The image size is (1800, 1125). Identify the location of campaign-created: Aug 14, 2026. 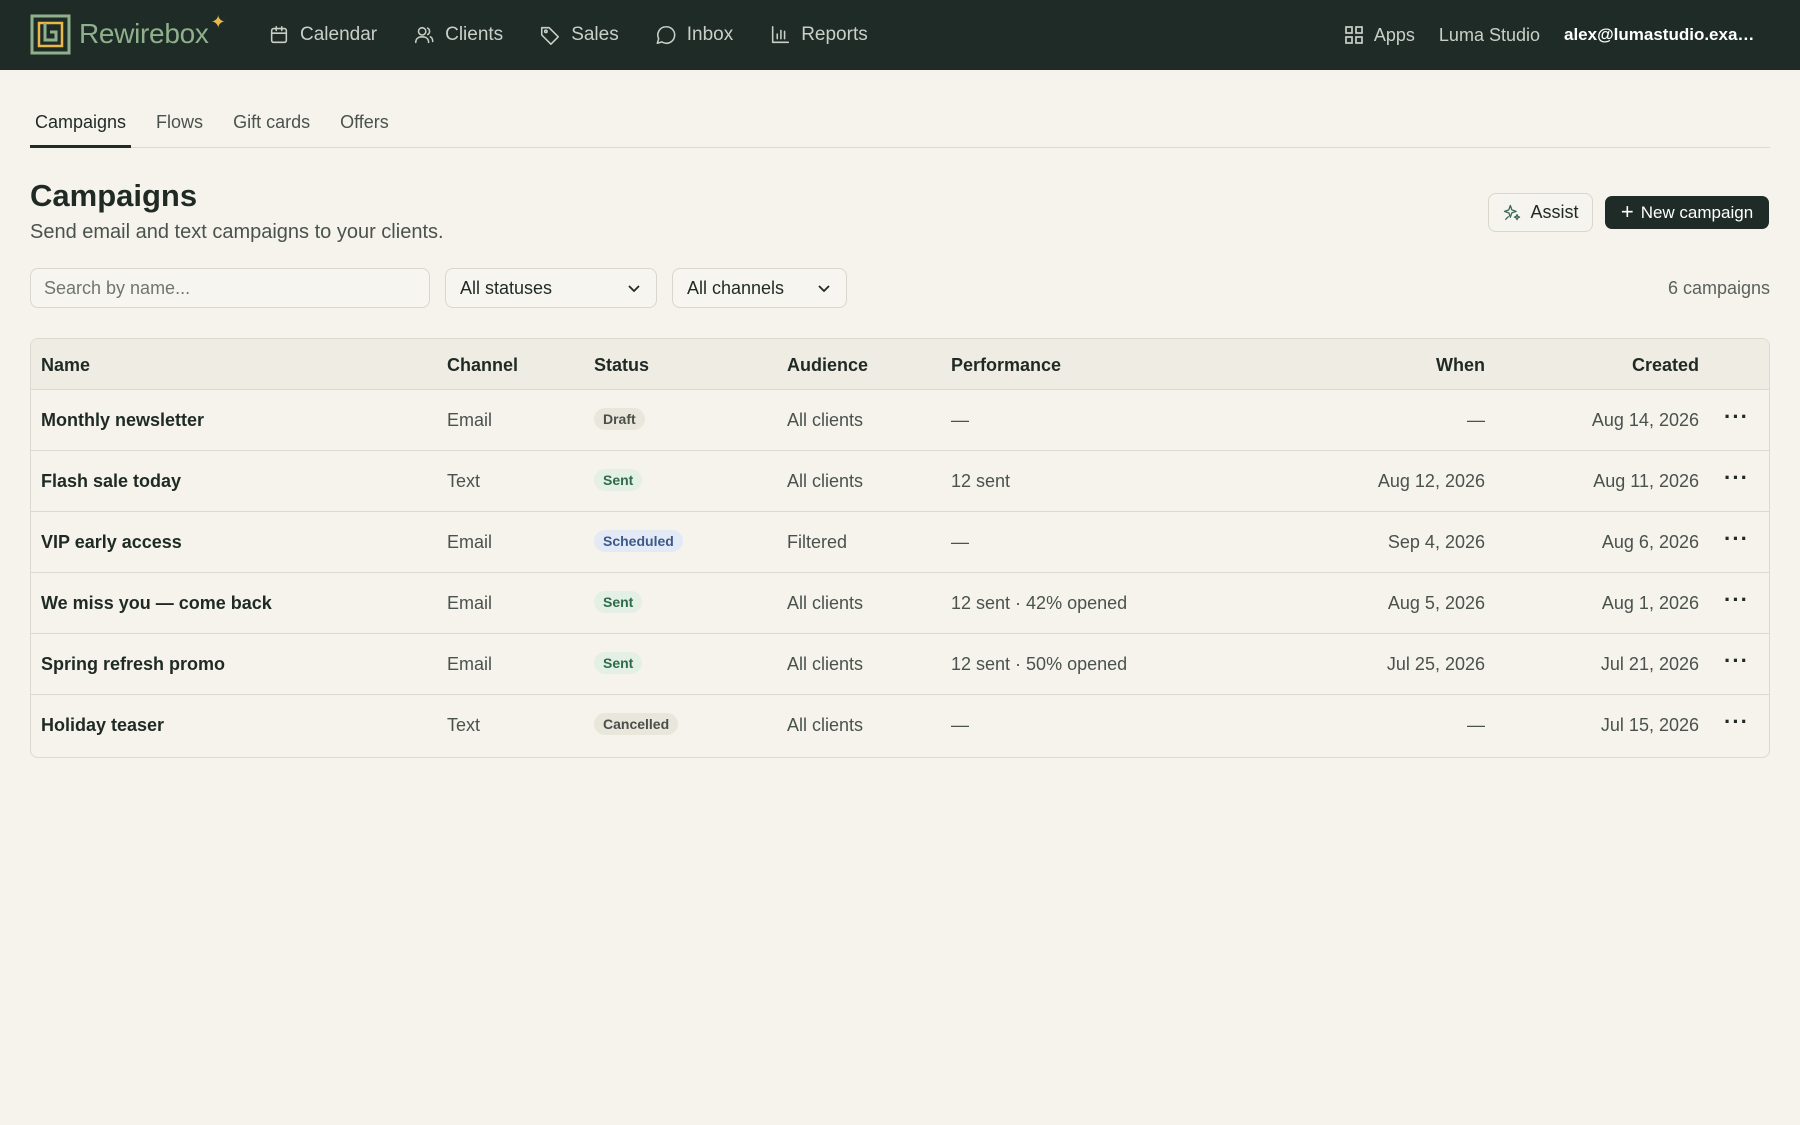
(1645, 420).